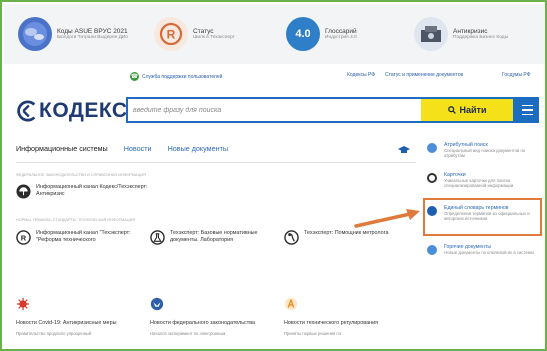  Describe the element at coordinates (516, 75) in the screenshot. I see `support-link-duma: Госдумы РФ` at that location.